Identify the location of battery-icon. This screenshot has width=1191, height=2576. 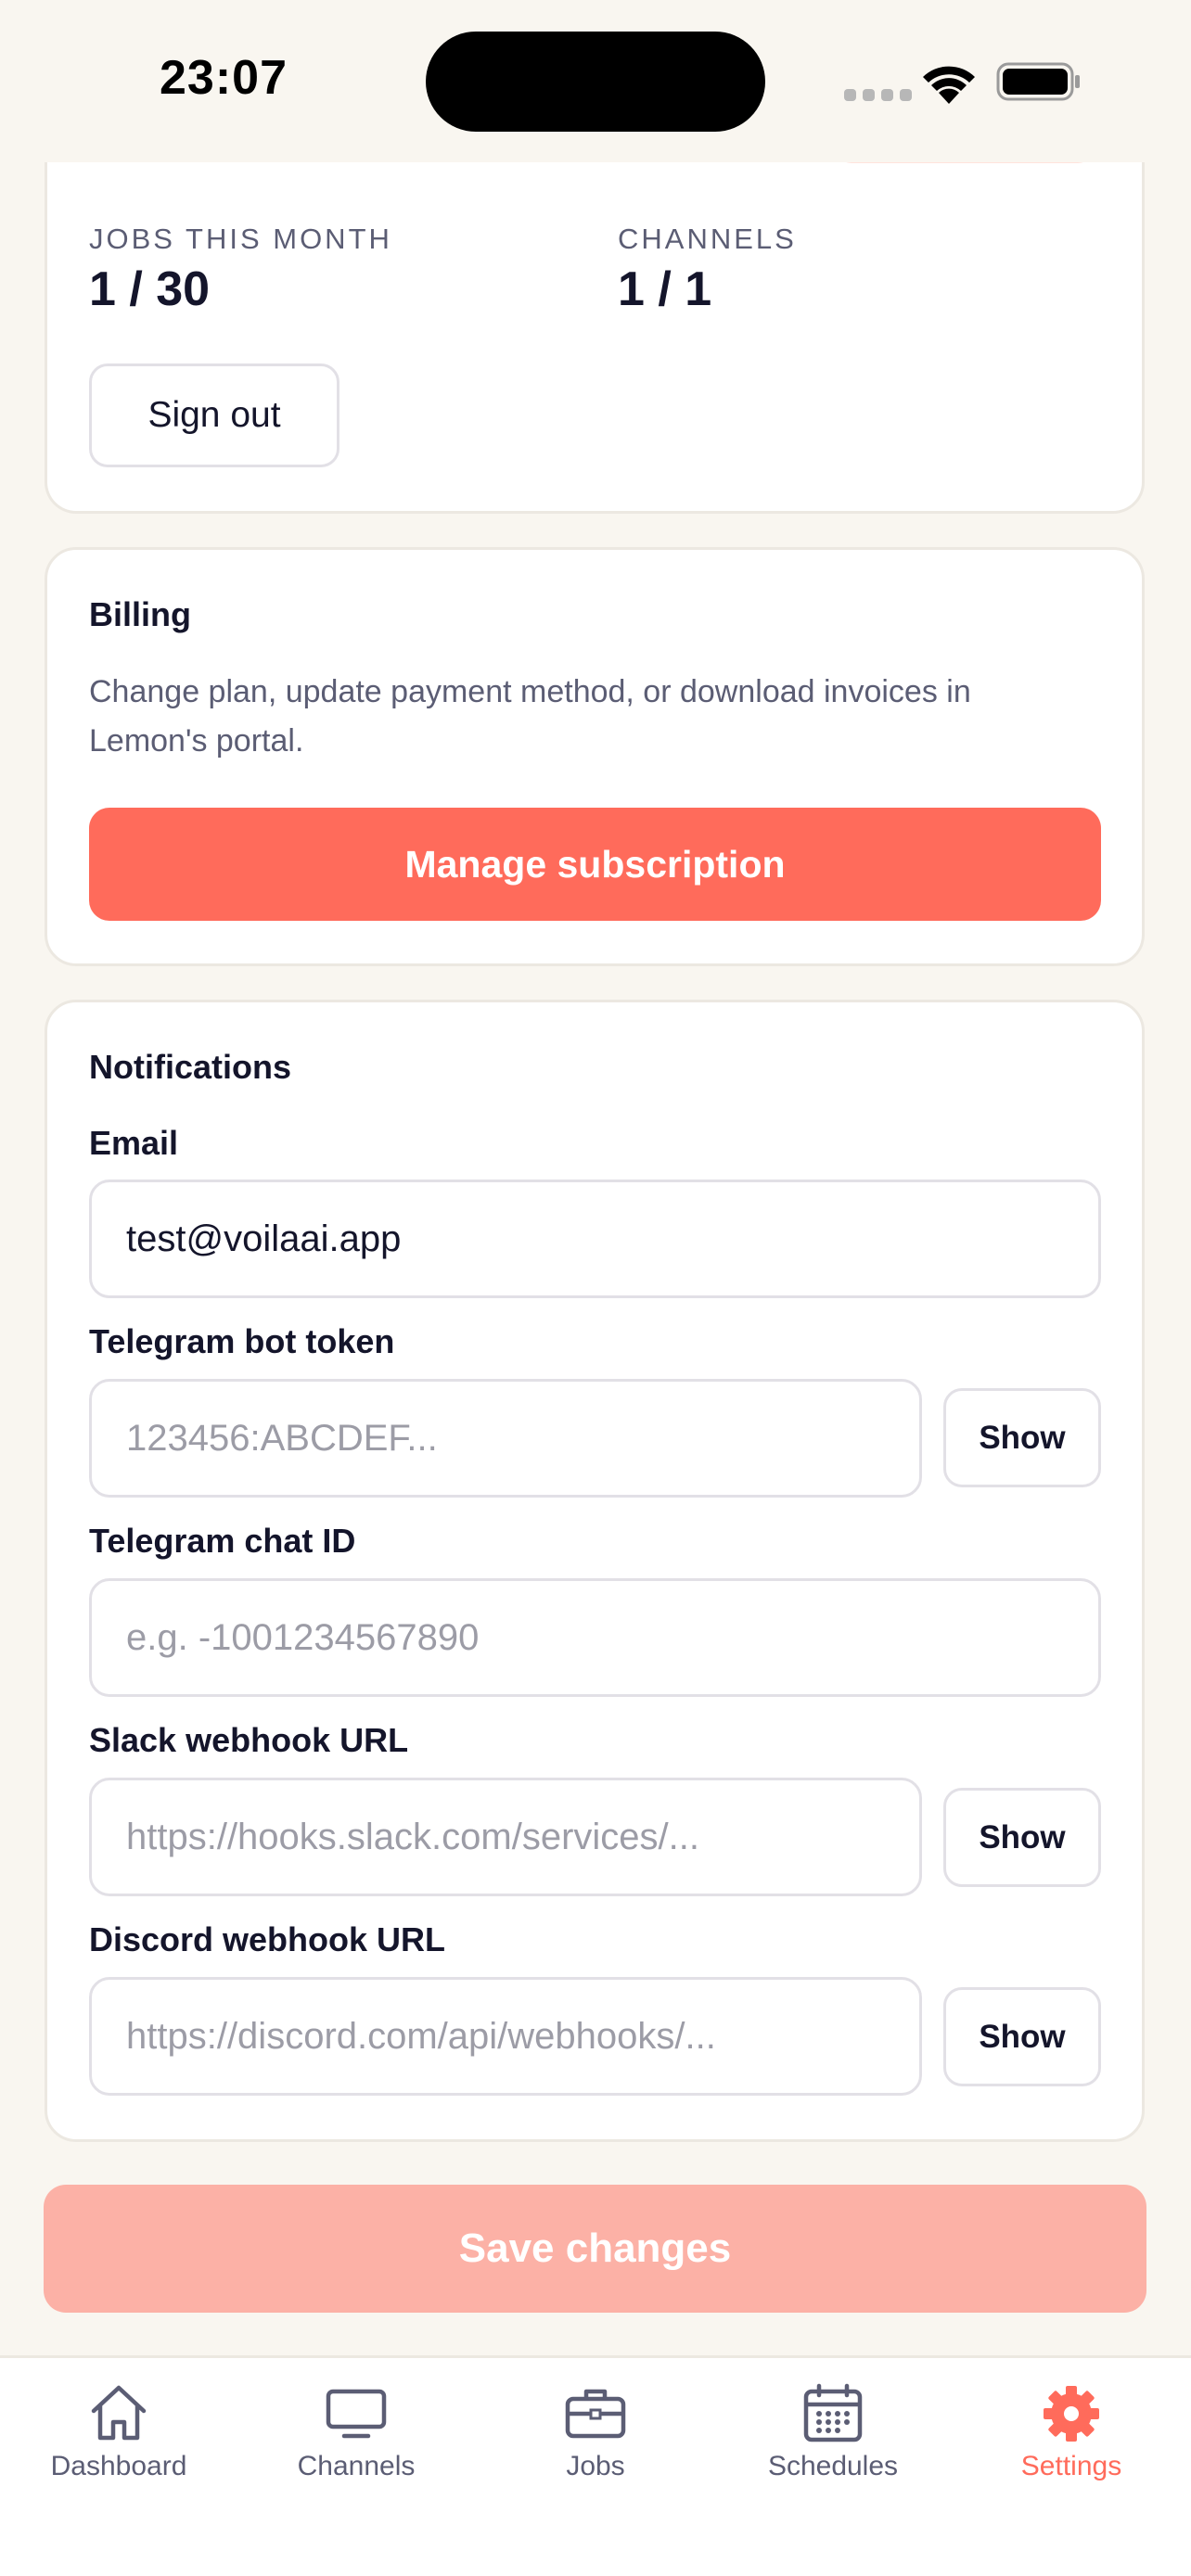
(1038, 81).